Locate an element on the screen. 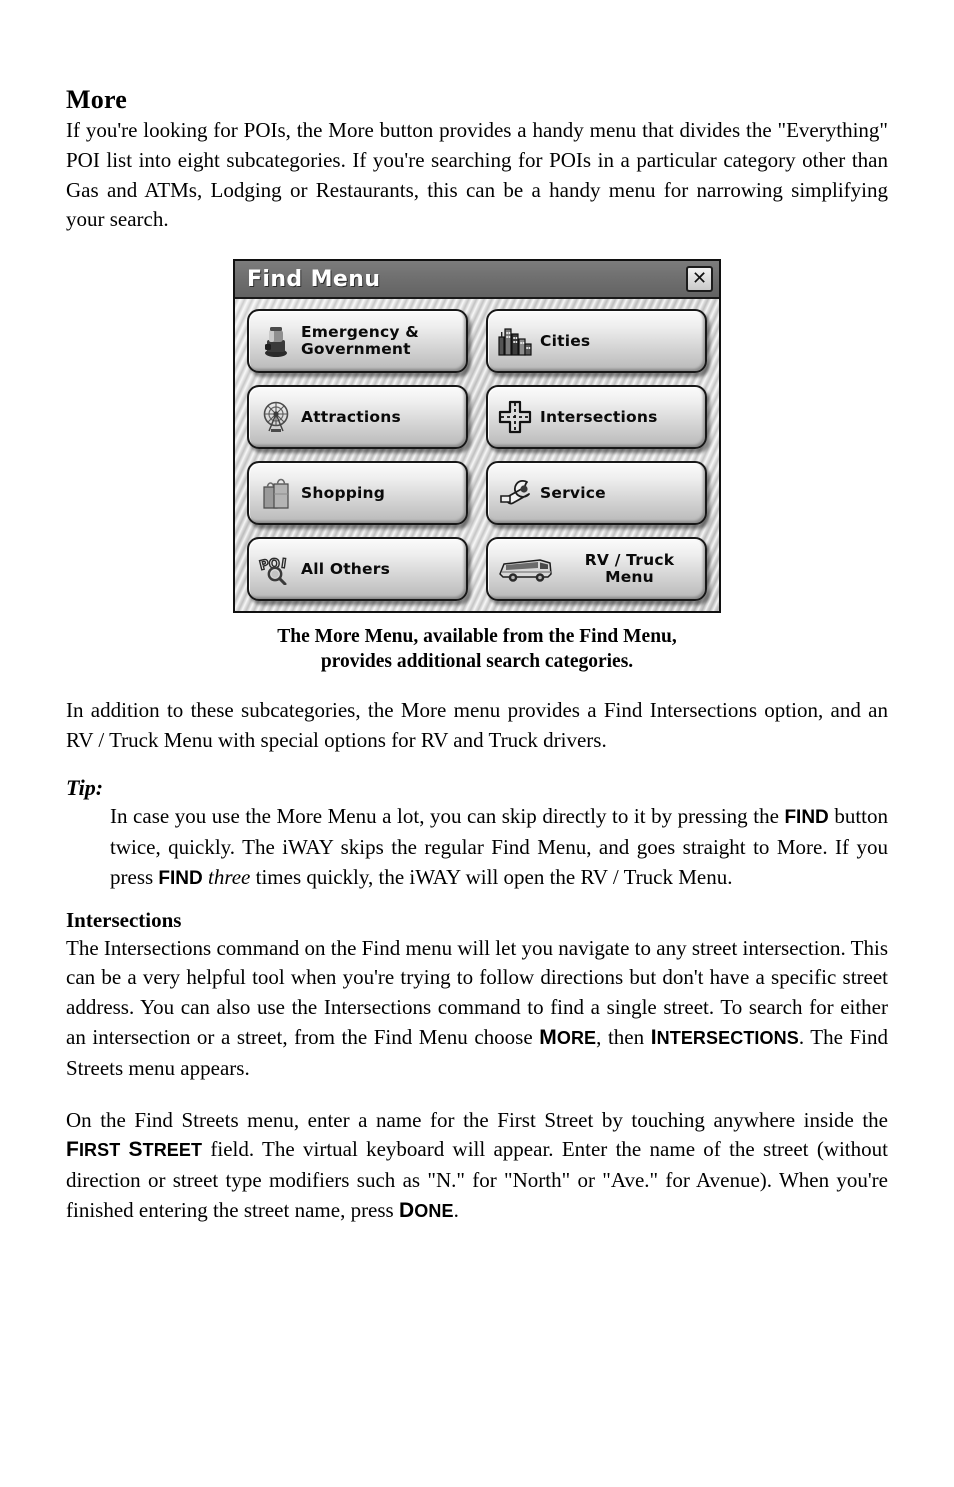 The image size is (954, 1487). menu-button-label: Cities is located at coordinates (565, 340).